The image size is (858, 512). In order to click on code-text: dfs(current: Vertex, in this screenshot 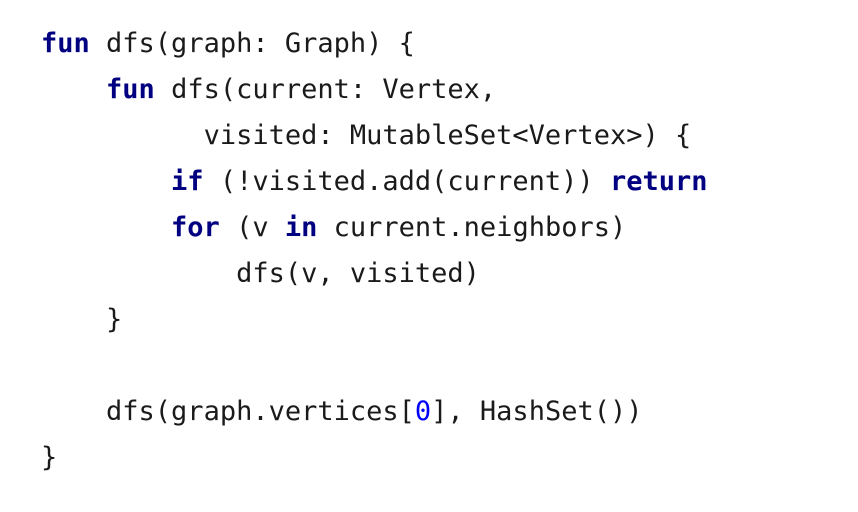, I will do `click(325, 89)`.